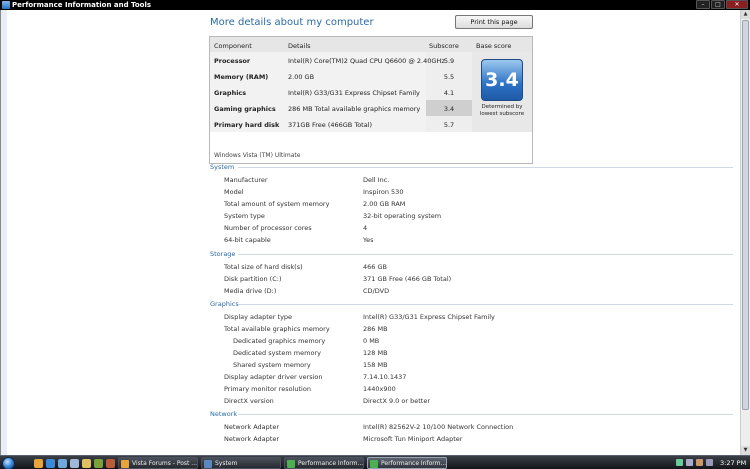  I want to click on window-titlebar: Performance Information and Tools – □ ✕, so click(375, 5).